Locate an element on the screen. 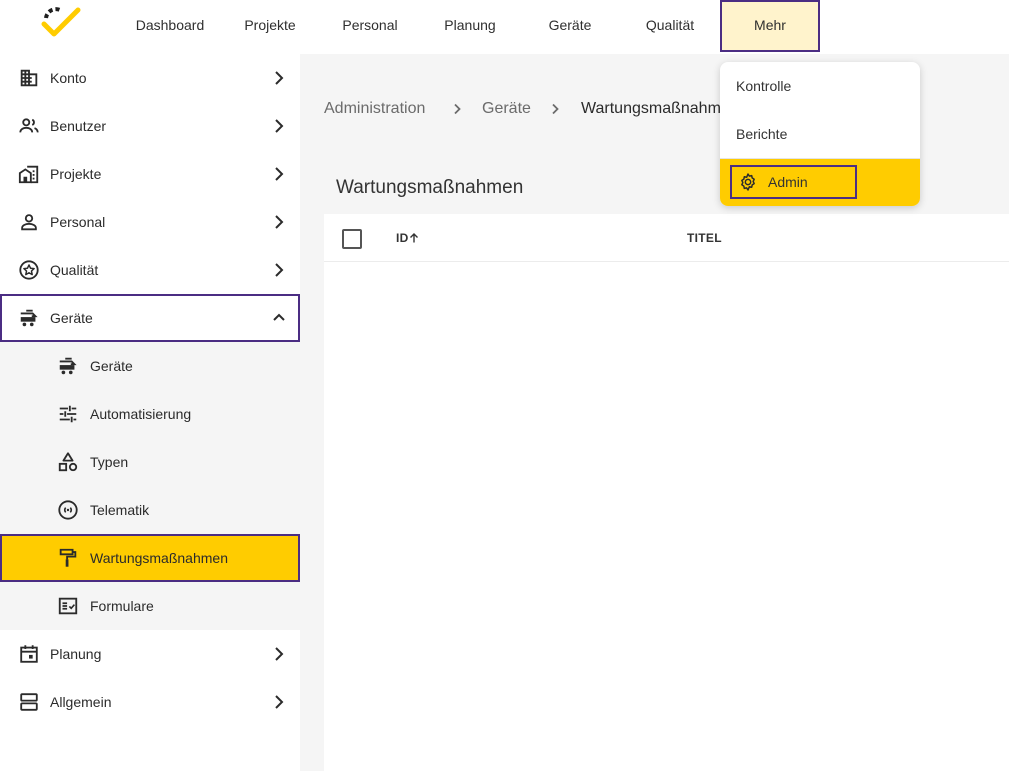  sidebar-subitem-telematik: Telematik is located at coordinates (150, 510).